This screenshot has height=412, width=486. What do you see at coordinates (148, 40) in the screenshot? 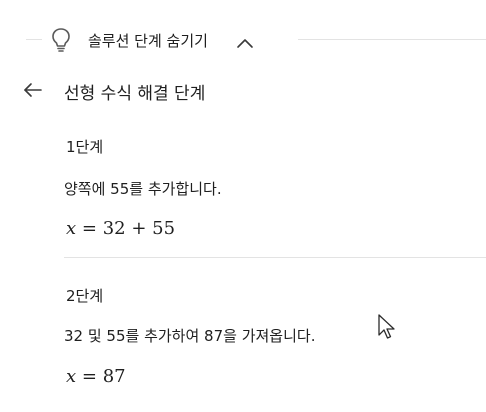
I see `hide-solution-steps-label: 솔루션 단계 숨기기` at bounding box center [148, 40].